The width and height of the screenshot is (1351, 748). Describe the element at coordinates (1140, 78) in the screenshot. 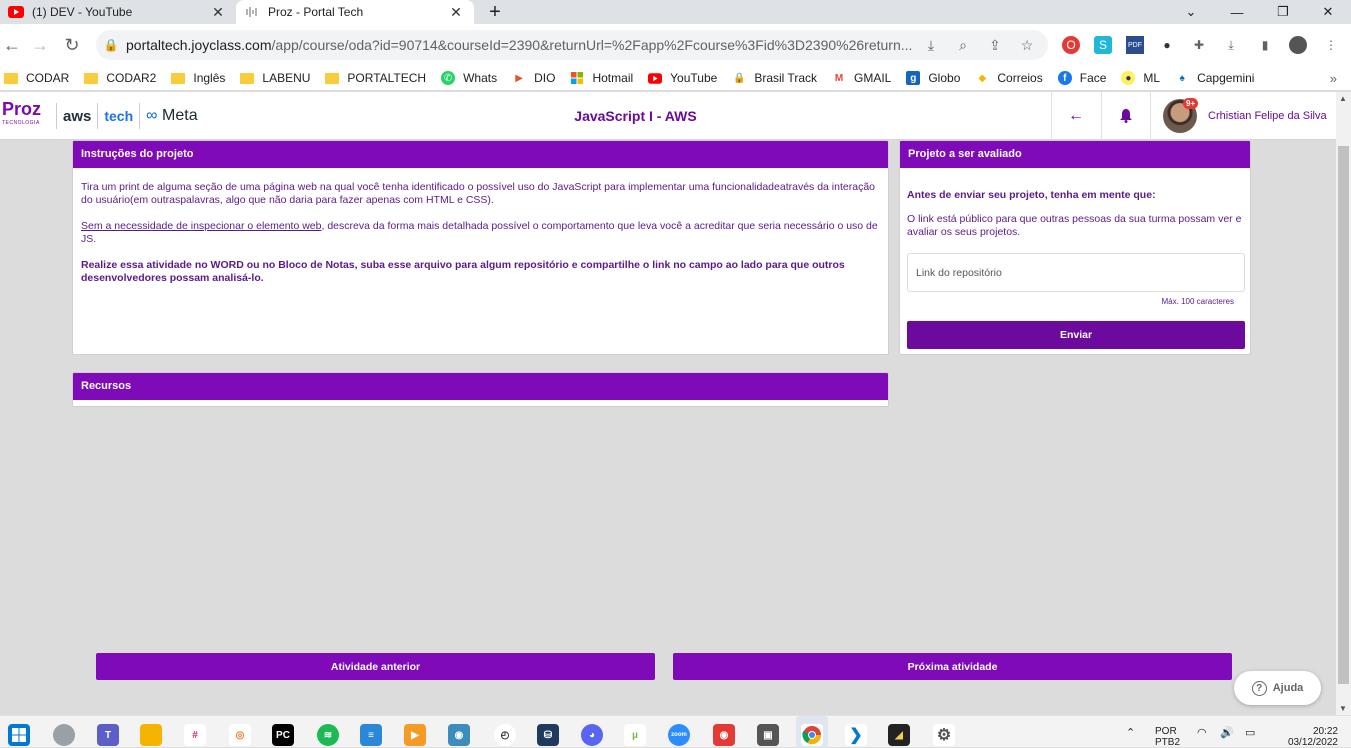

I see `bookmark-ml: ● ML` at that location.